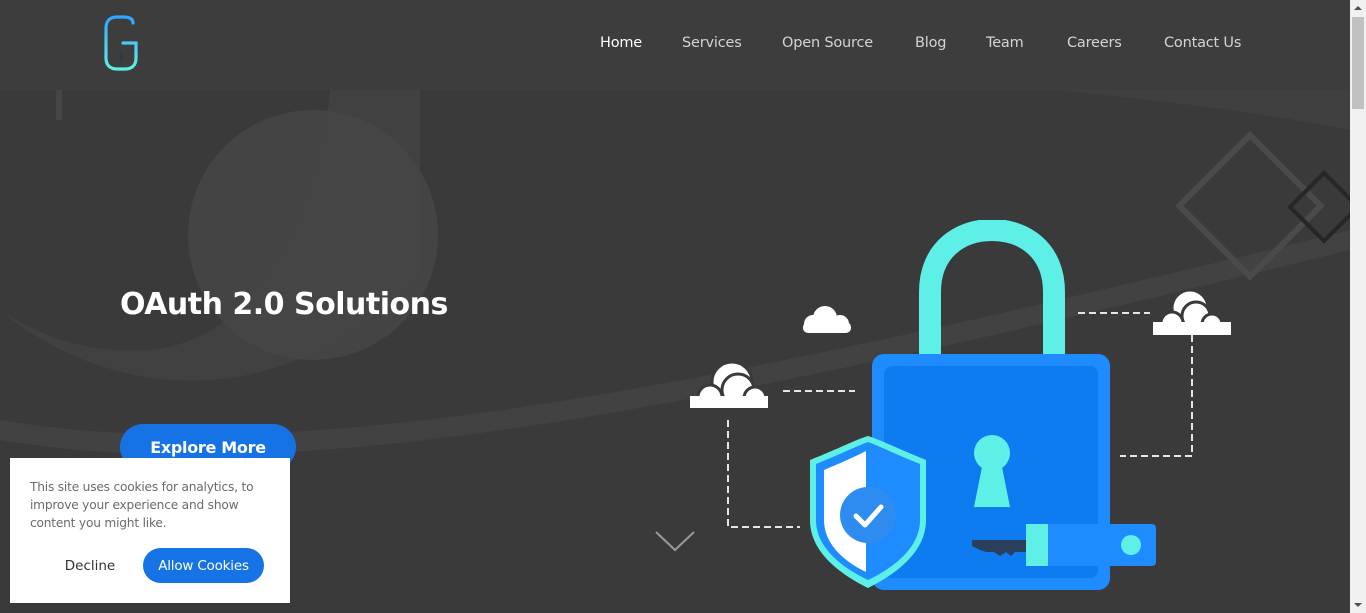  I want to click on nav-open-source: Open Source, so click(827, 43).